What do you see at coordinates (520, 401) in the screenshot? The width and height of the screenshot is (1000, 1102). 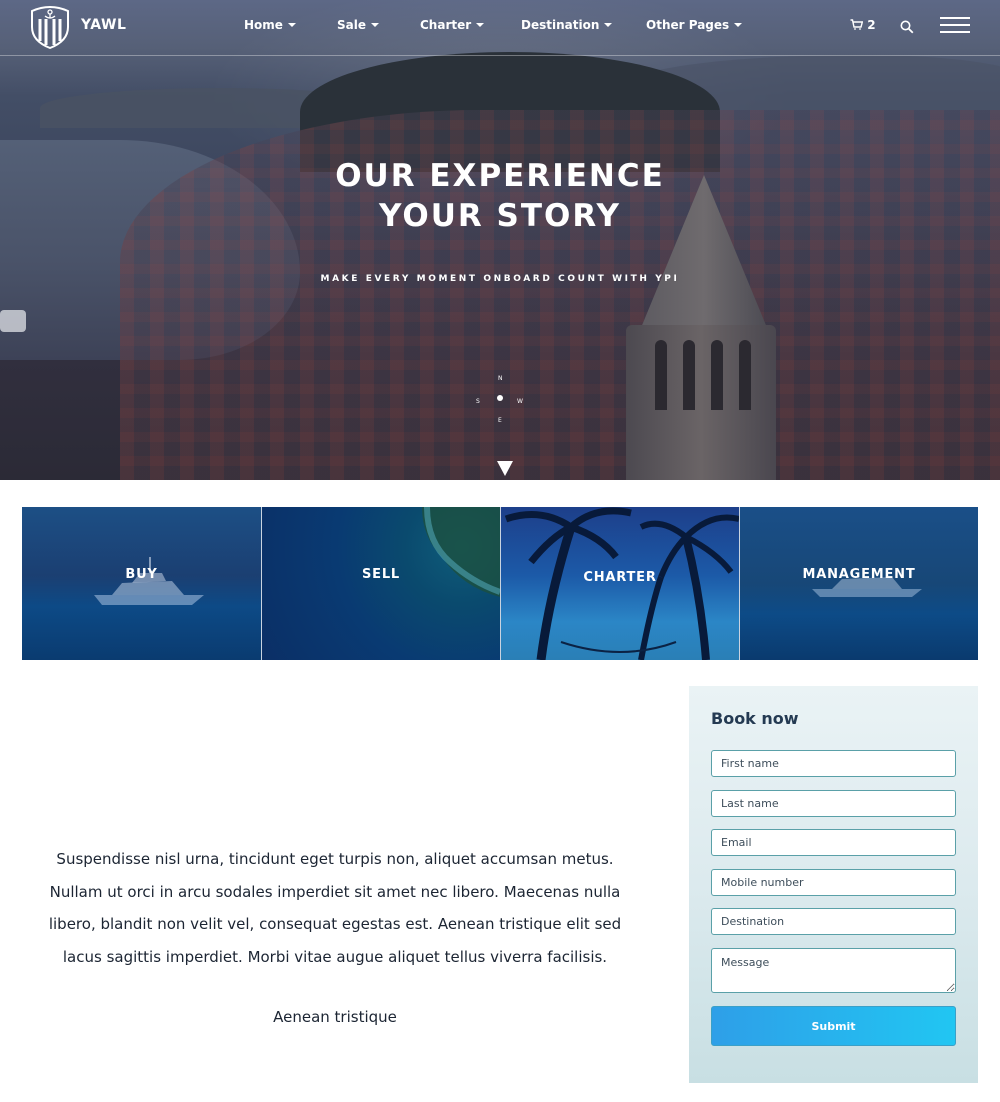 I see `compass-w: W` at bounding box center [520, 401].